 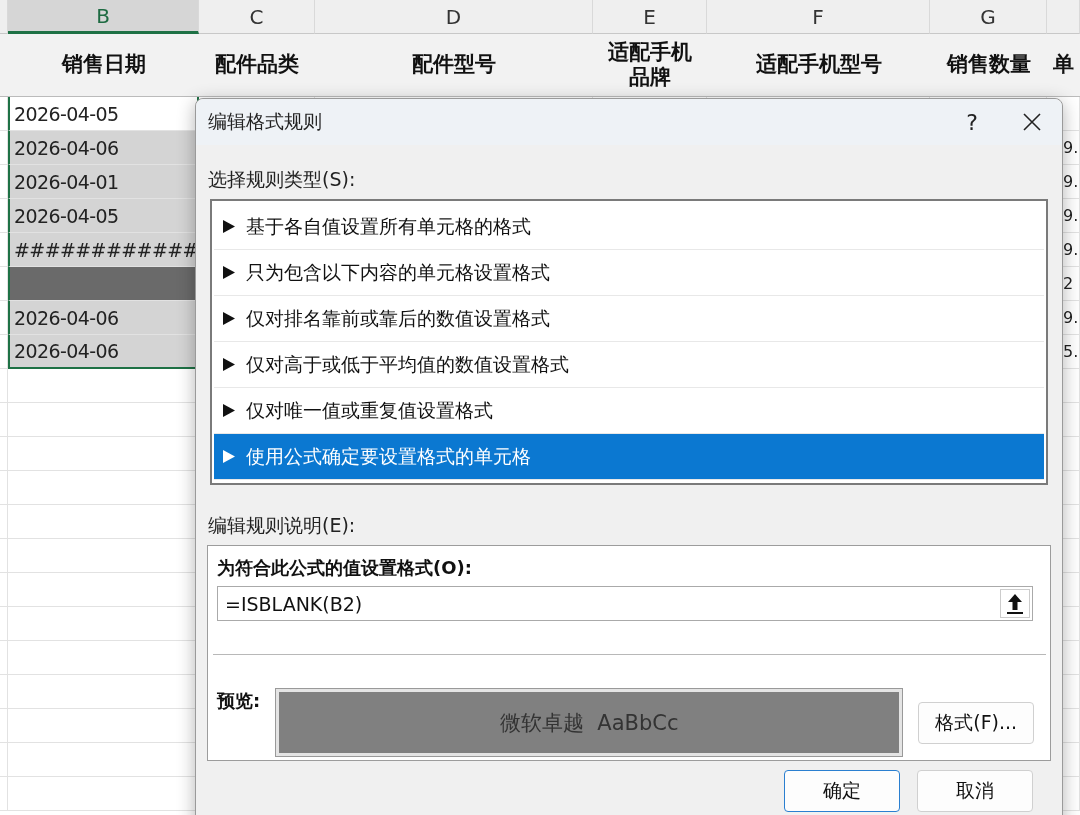 I want to click on preview-label: 预览:, so click(x=239, y=701).